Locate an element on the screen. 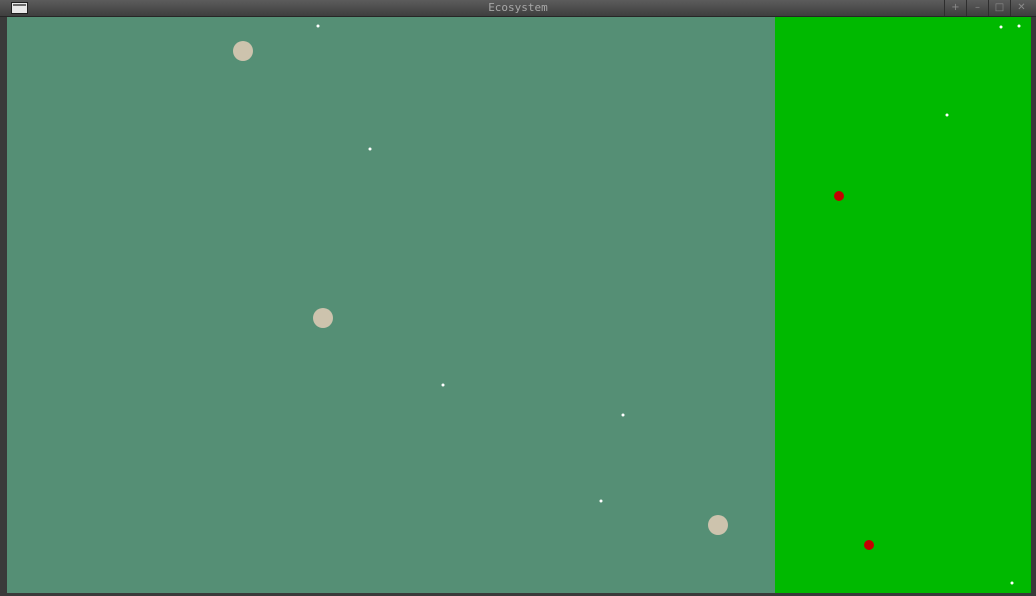 Image resolution: width=1036 pixels, height=596 pixels. pin-icon: + is located at coordinates (955, 7).